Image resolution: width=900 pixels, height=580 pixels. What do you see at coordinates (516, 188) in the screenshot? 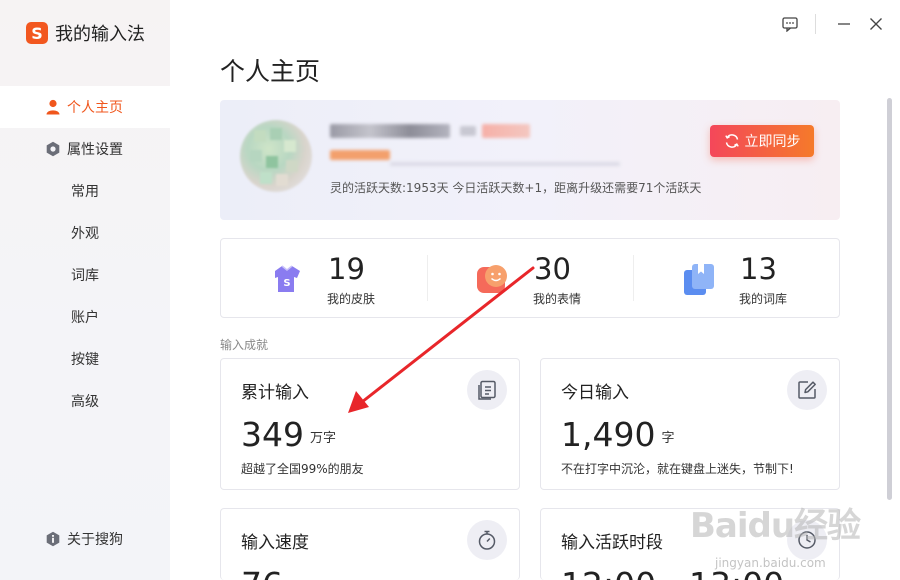
I see `active-days-text: 灵的活跃天数:1953天 今日活跃天数+1，距离升级还需要71个活跃天` at bounding box center [516, 188].